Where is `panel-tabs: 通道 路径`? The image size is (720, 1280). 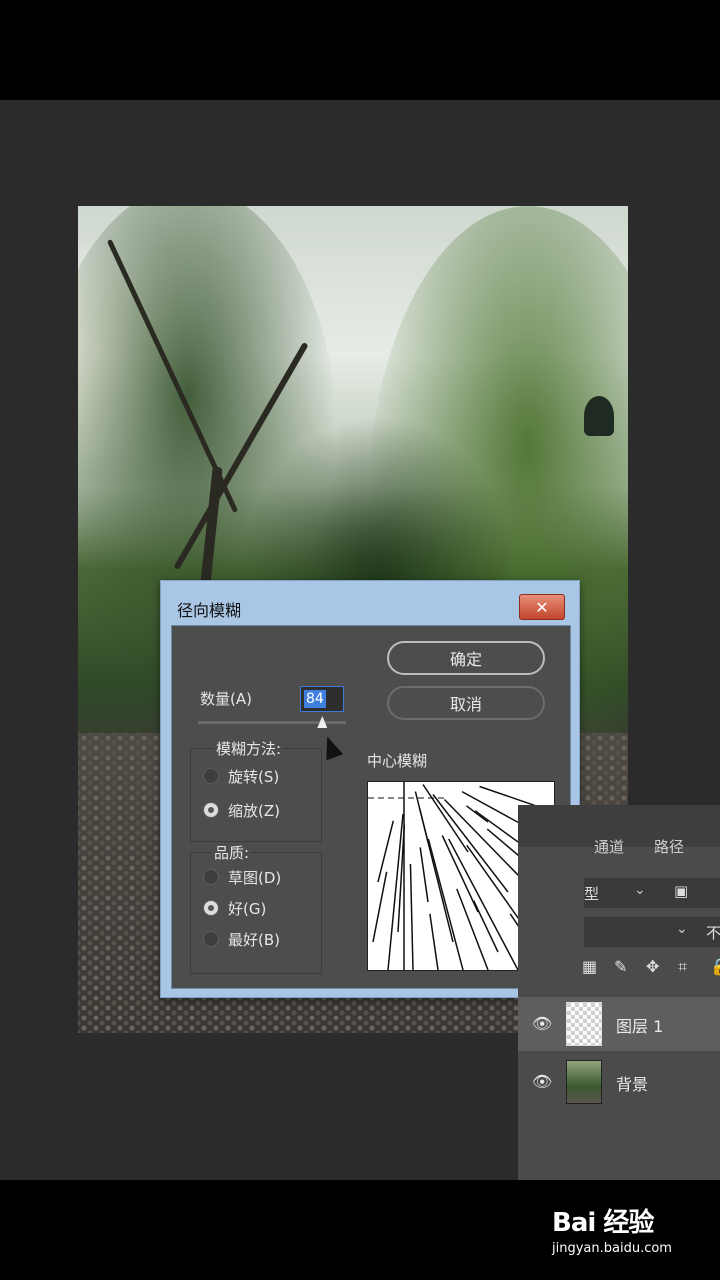
panel-tabs: 通道 路径 is located at coordinates (619, 830).